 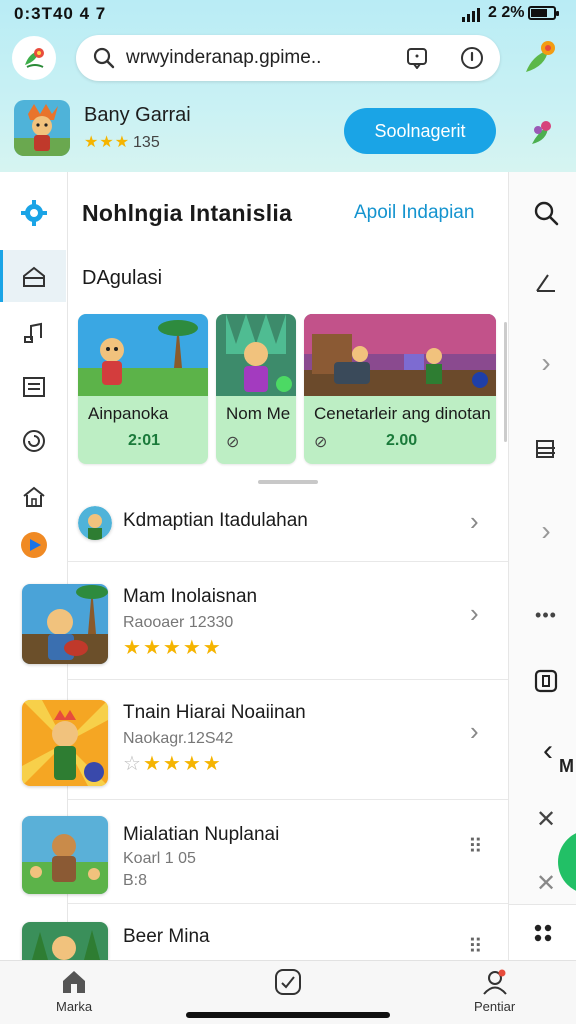 I want to click on grid-button, so click(x=542, y=932).